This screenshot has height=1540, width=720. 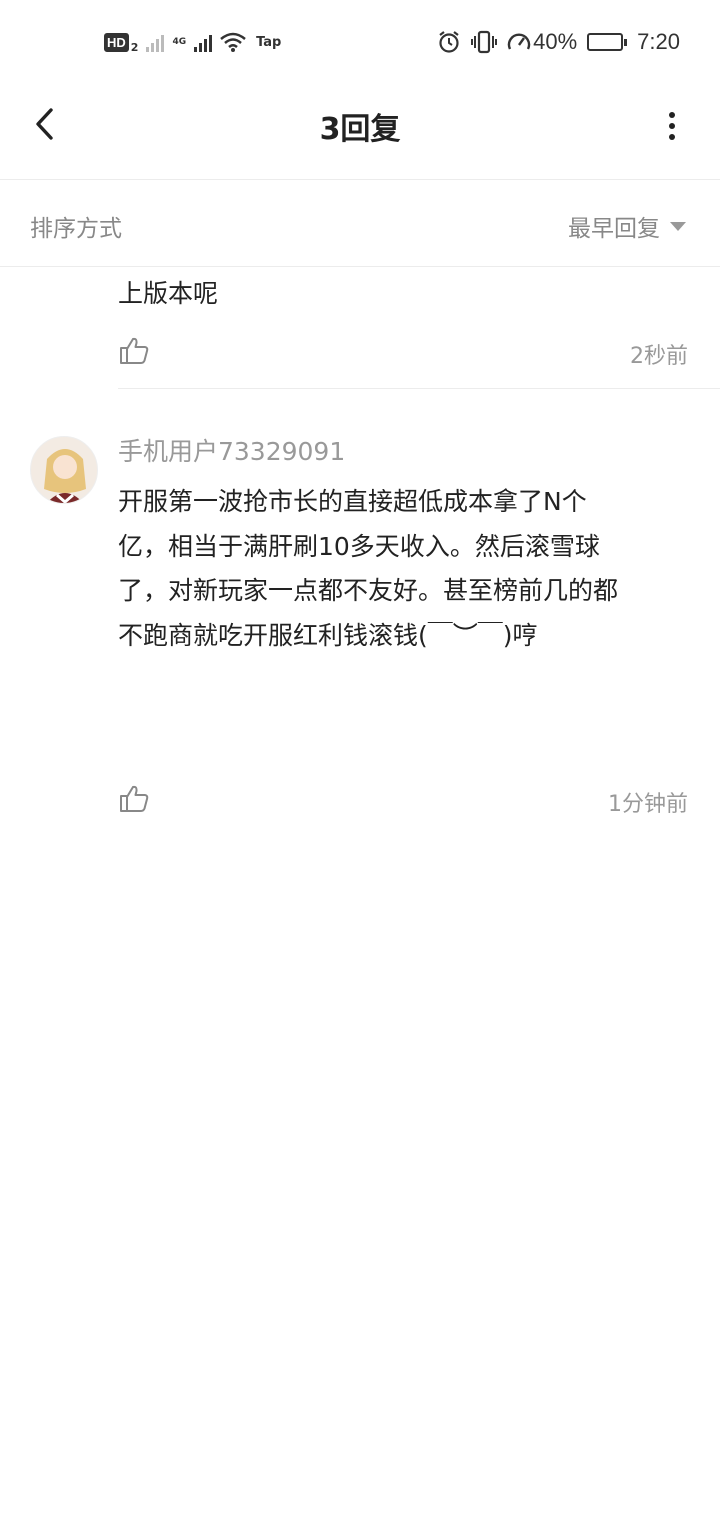 What do you see at coordinates (360, 224) in the screenshot?
I see `sort-bar: 排序方式 最早回复` at bounding box center [360, 224].